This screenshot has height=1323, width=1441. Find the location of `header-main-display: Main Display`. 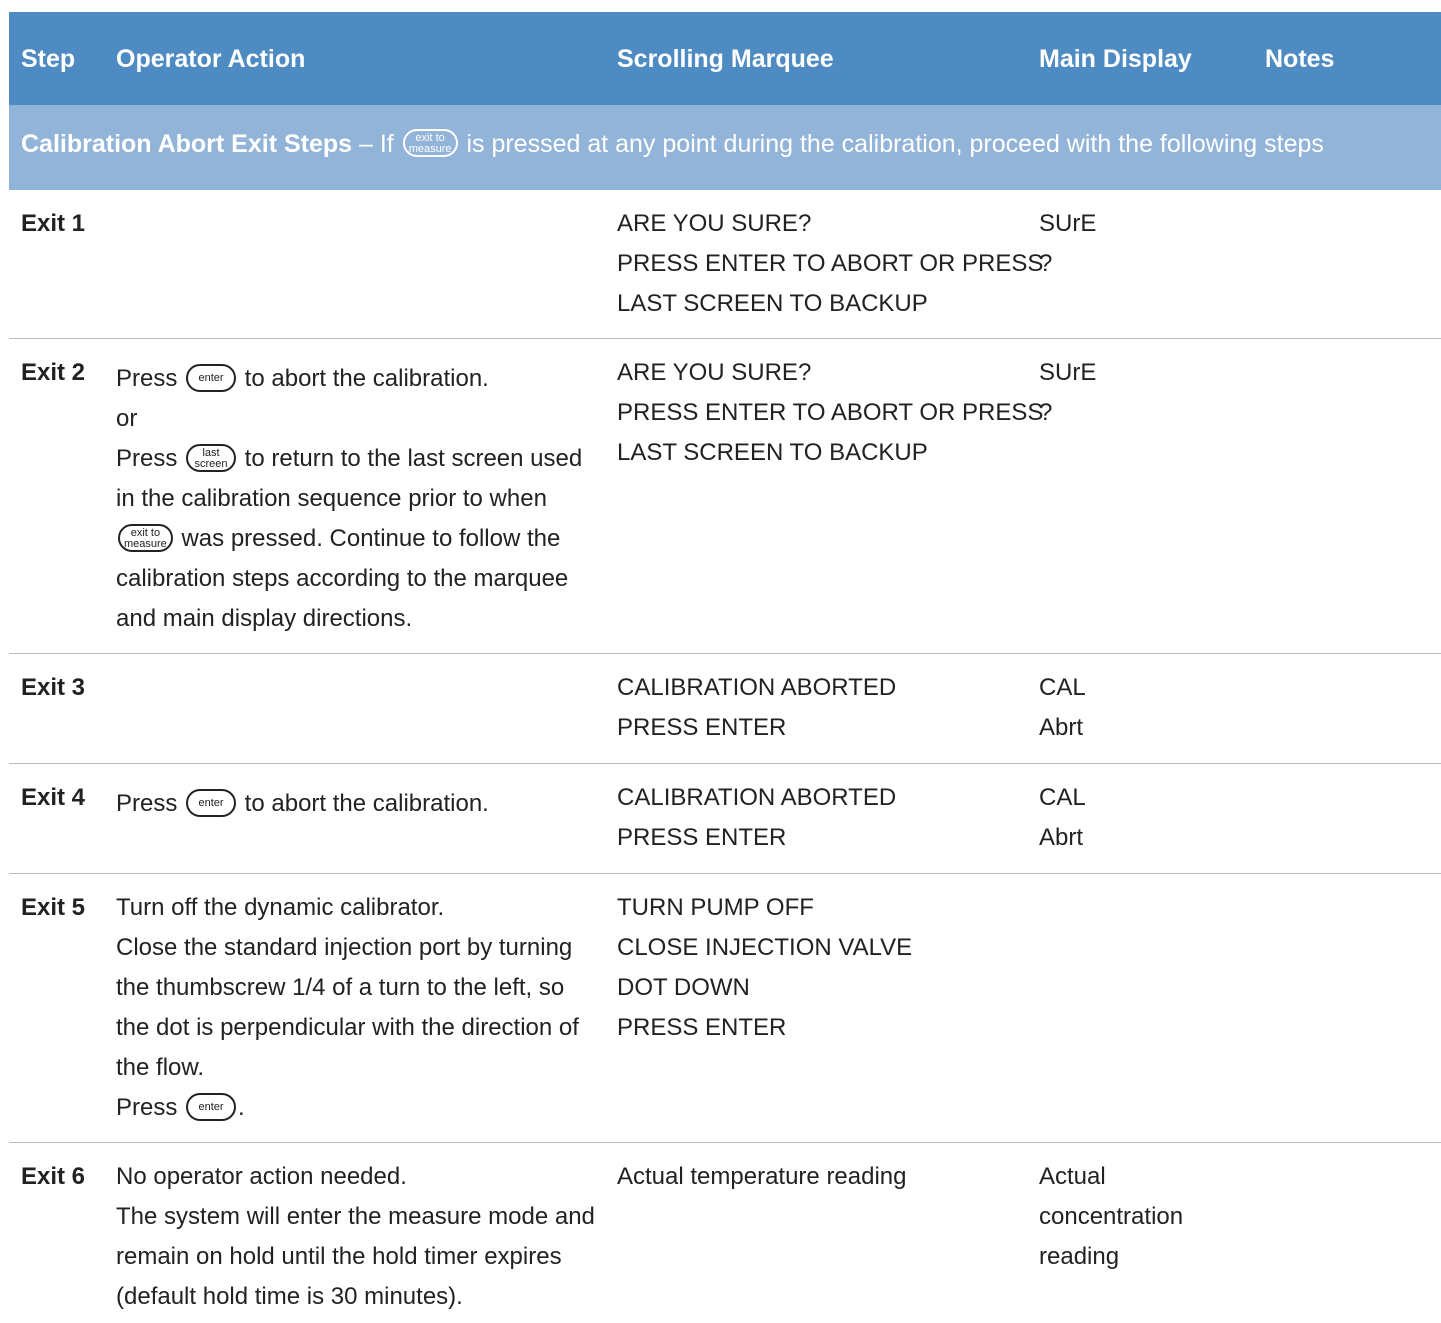

header-main-display: Main Display is located at coordinates (1115, 59).